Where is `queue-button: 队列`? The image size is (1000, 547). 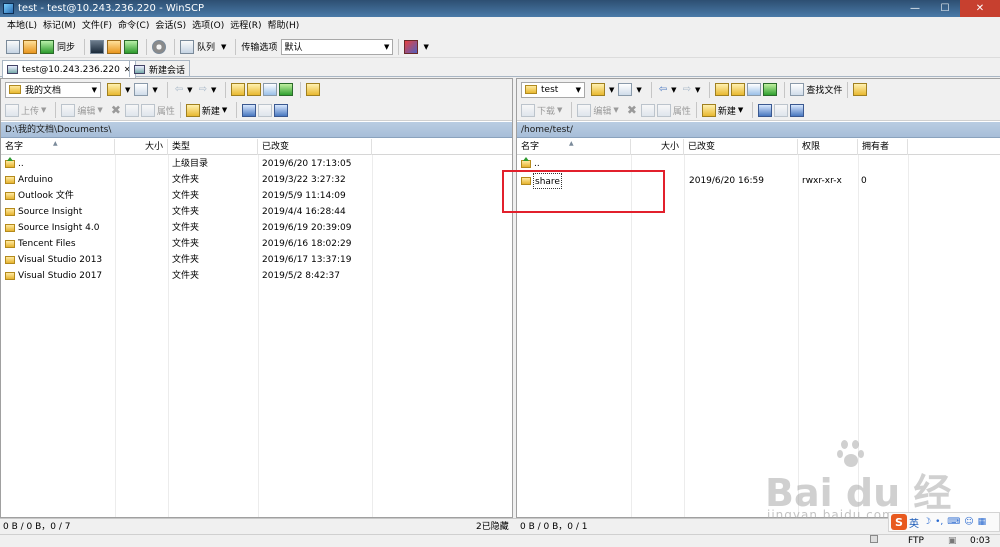
queue-button: 队列 is located at coordinates (206, 46).